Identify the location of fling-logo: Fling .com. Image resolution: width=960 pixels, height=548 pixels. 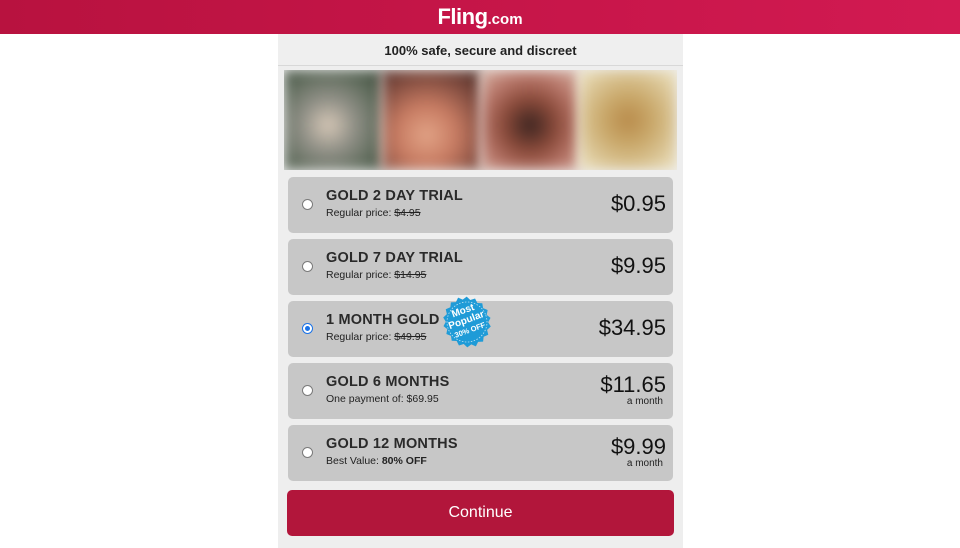
(479, 17).